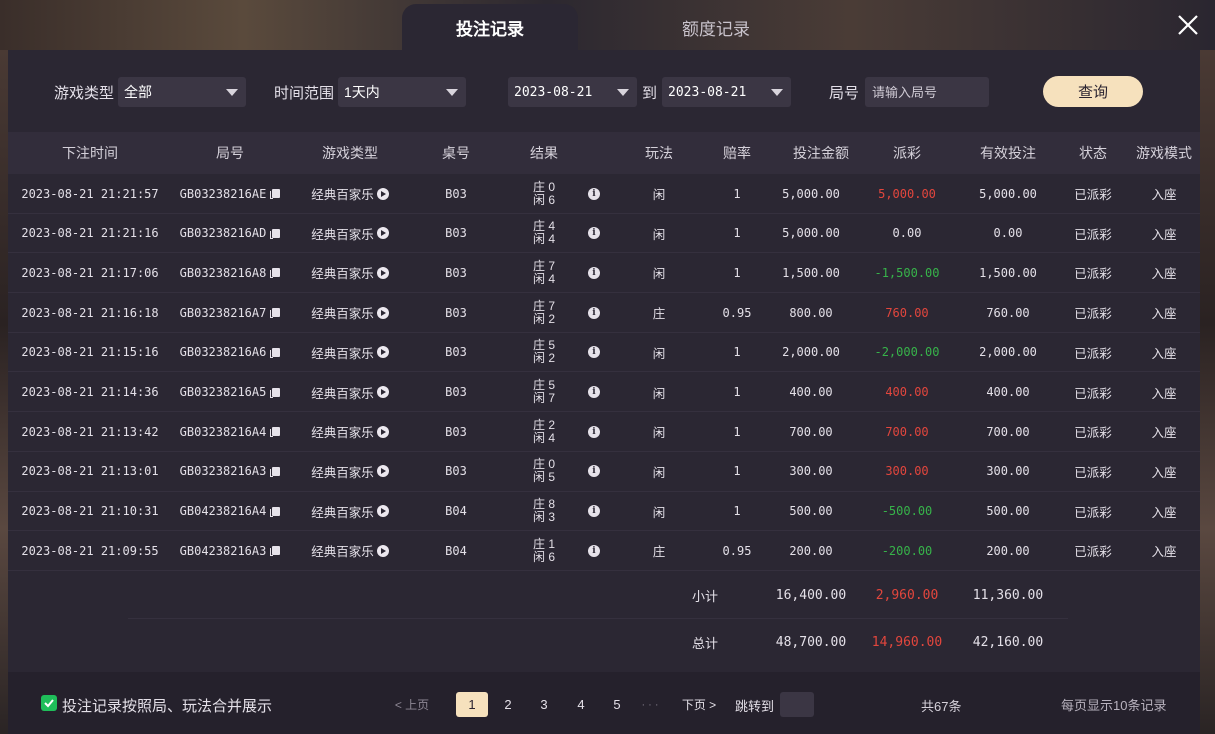 The width and height of the screenshot is (1215, 734). I want to click on play-type: 闲, so click(659, 234).